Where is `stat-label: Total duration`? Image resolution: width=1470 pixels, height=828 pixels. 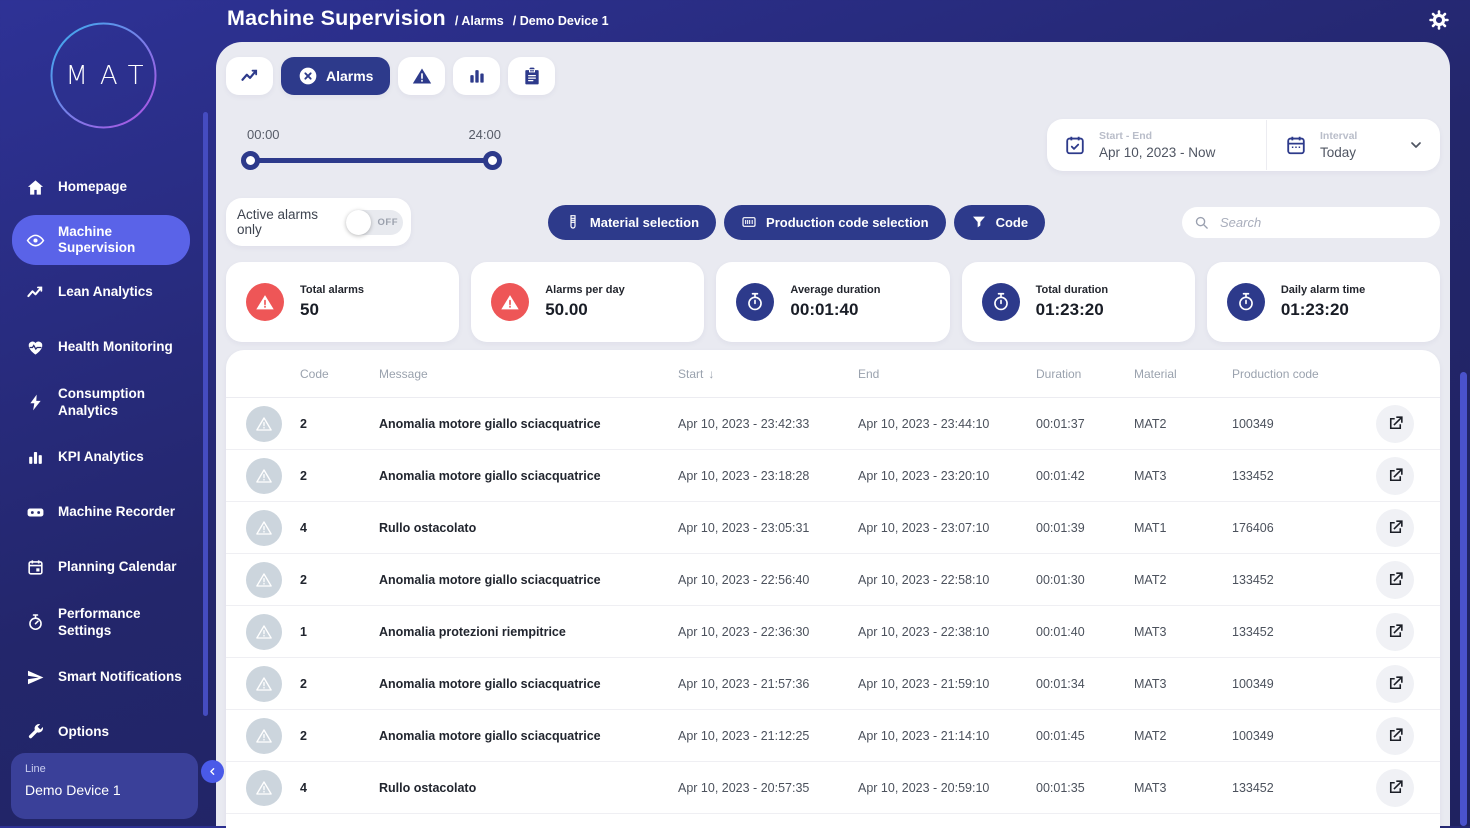 stat-label: Total duration is located at coordinates (1072, 290).